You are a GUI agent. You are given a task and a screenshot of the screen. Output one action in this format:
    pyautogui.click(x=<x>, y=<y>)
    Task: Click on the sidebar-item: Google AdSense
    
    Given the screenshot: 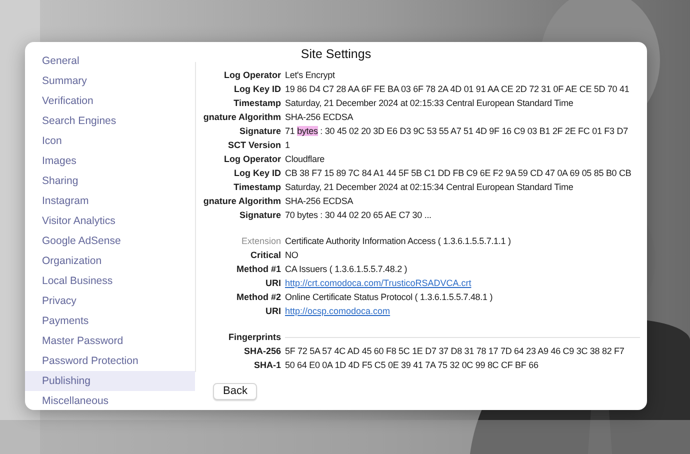 What is the action you would take?
    pyautogui.click(x=110, y=241)
    